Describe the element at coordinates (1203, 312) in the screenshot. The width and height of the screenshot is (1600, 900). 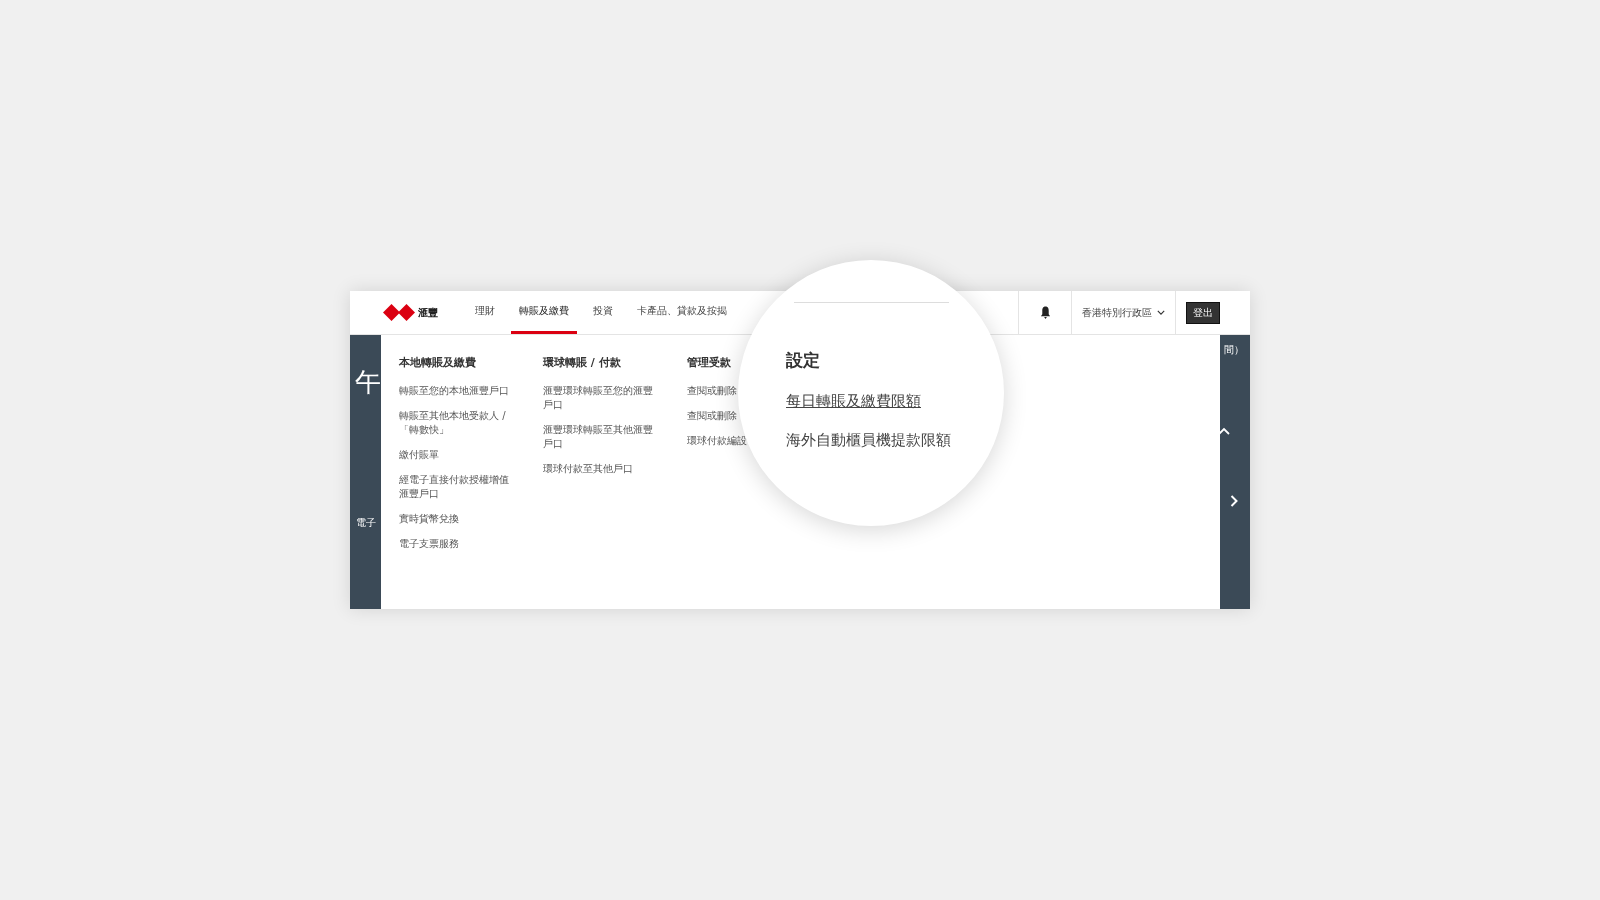
I see `logout-button: 登出` at that location.